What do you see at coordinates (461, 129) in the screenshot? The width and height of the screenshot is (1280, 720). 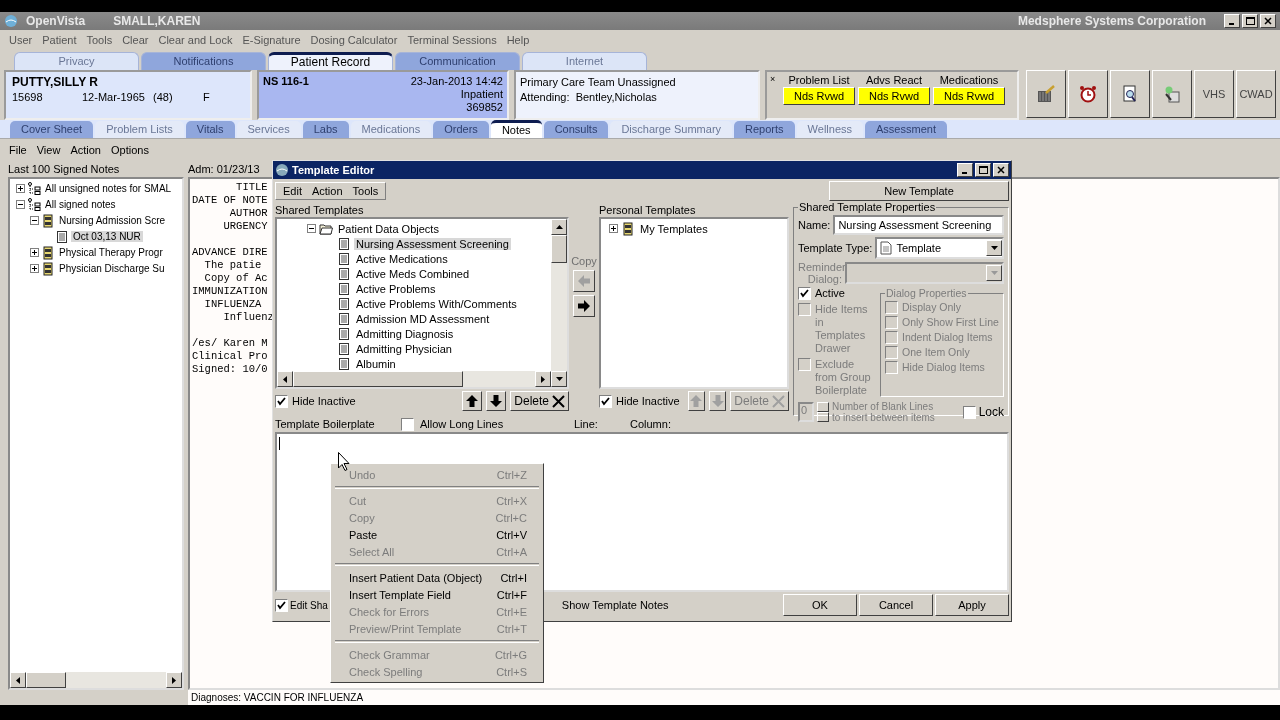 I see `tab: Orders` at bounding box center [461, 129].